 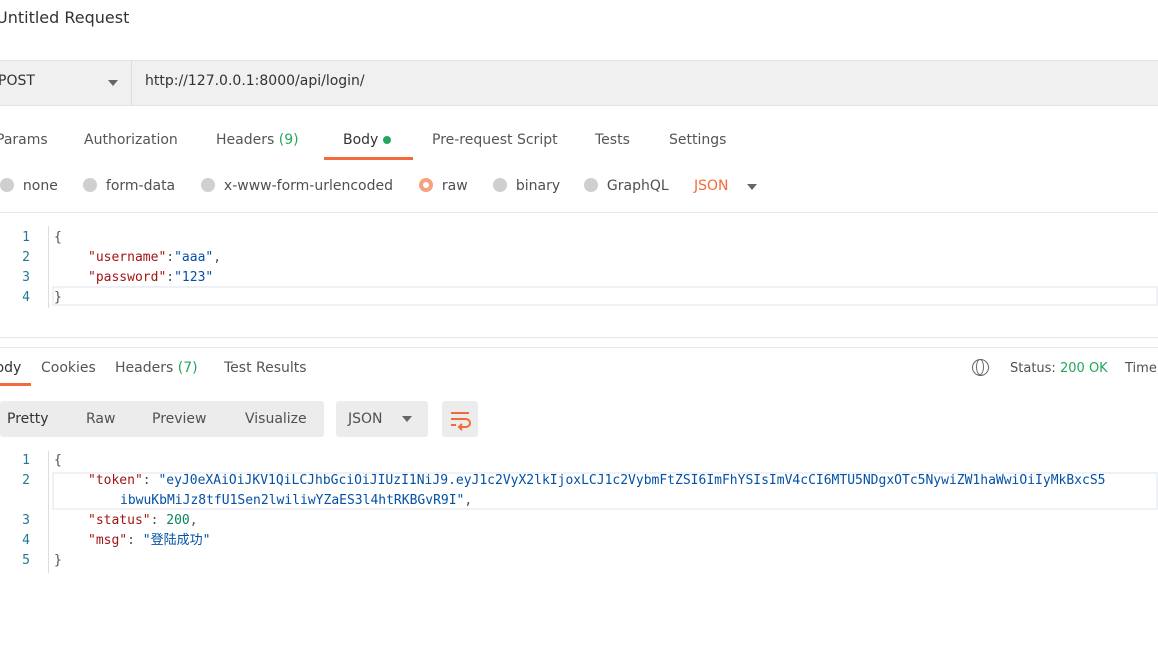 I want to click on radio-x-www-form-urlencoded: x-www-form-urlencoded, so click(x=297, y=186).